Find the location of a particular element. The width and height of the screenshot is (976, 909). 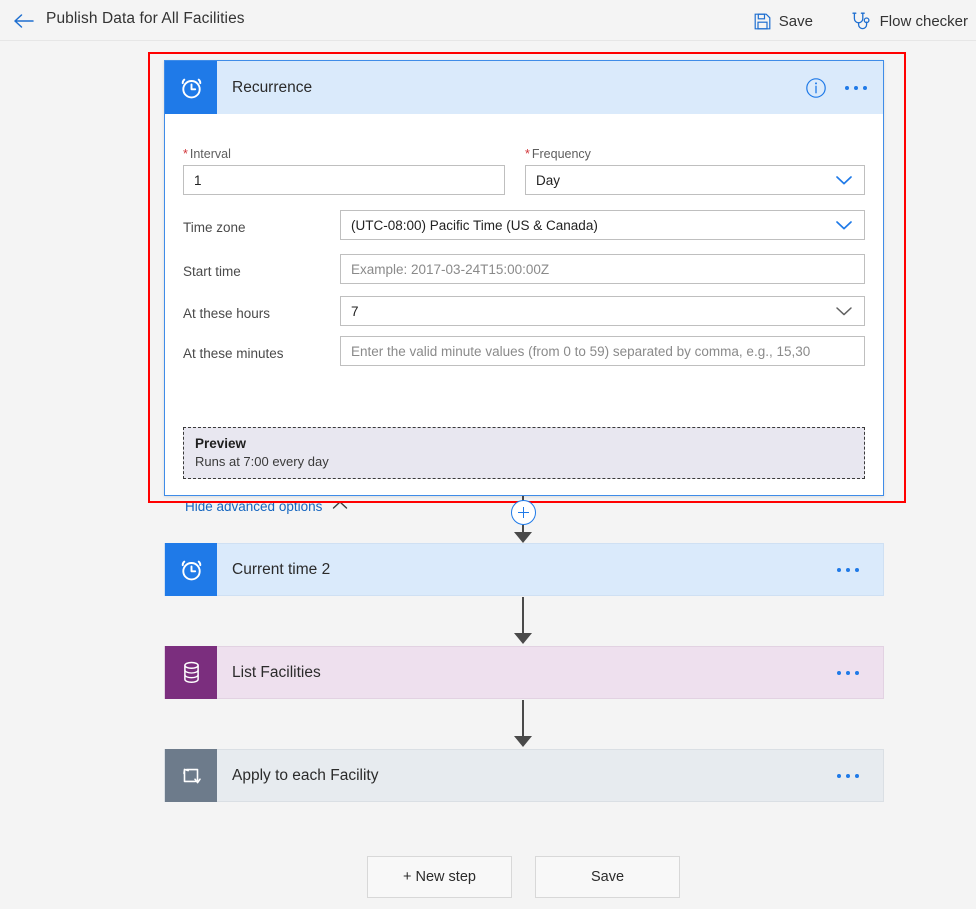

preview-text: Runs at 7:00 every day is located at coordinates (262, 461).